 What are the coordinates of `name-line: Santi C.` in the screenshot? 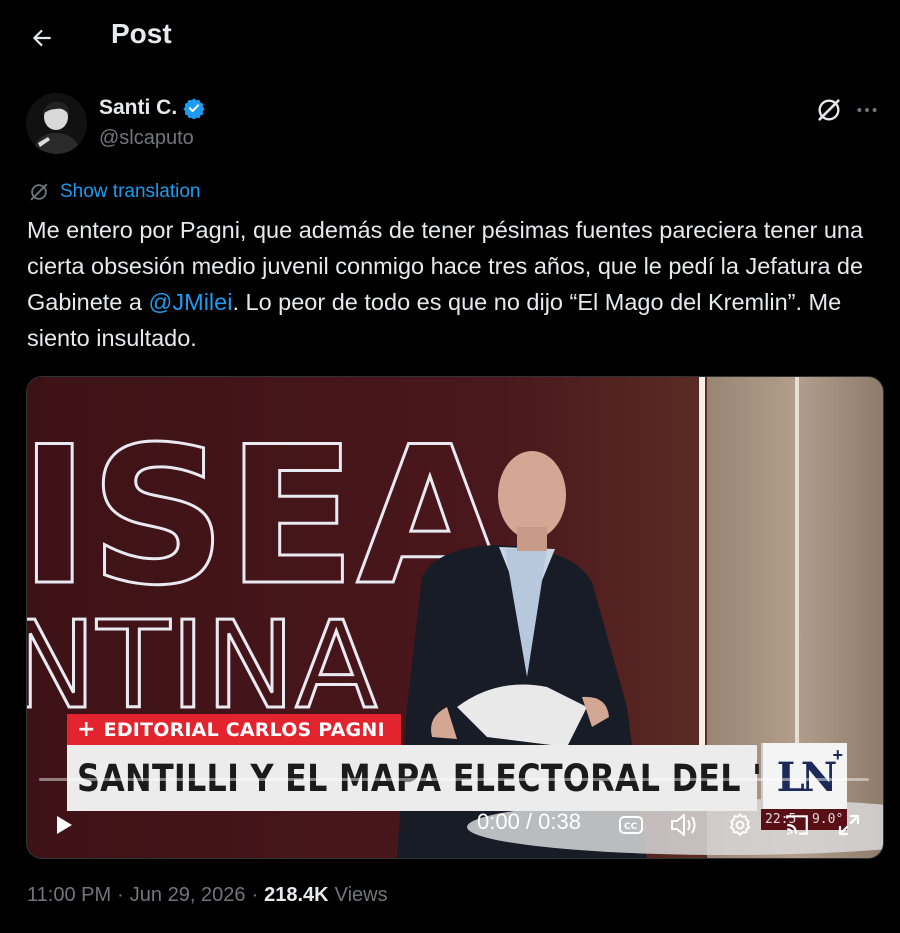 It's located at (152, 108).